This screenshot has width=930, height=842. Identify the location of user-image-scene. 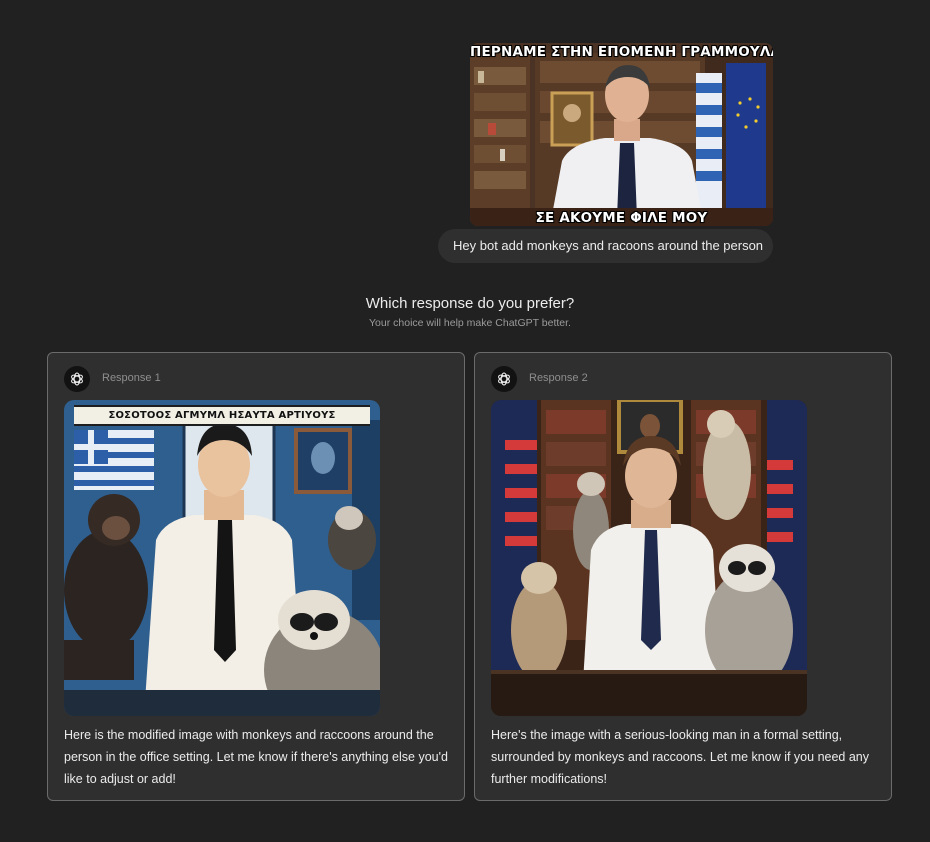
(621, 134).